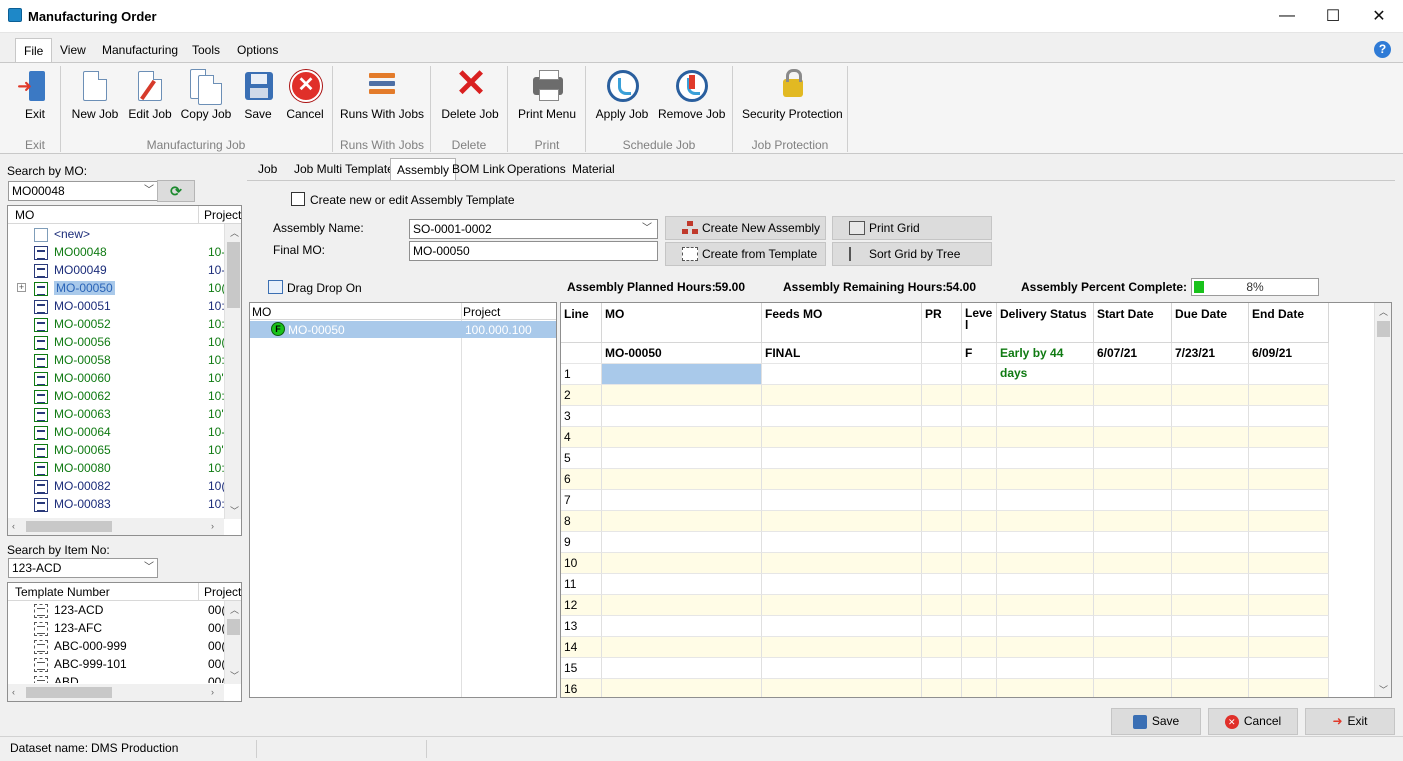 This screenshot has height=761, width=1403. What do you see at coordinates (682, 374) in the screenshot?
I see `grid-cell-selected` at bounding box center [682, 374].